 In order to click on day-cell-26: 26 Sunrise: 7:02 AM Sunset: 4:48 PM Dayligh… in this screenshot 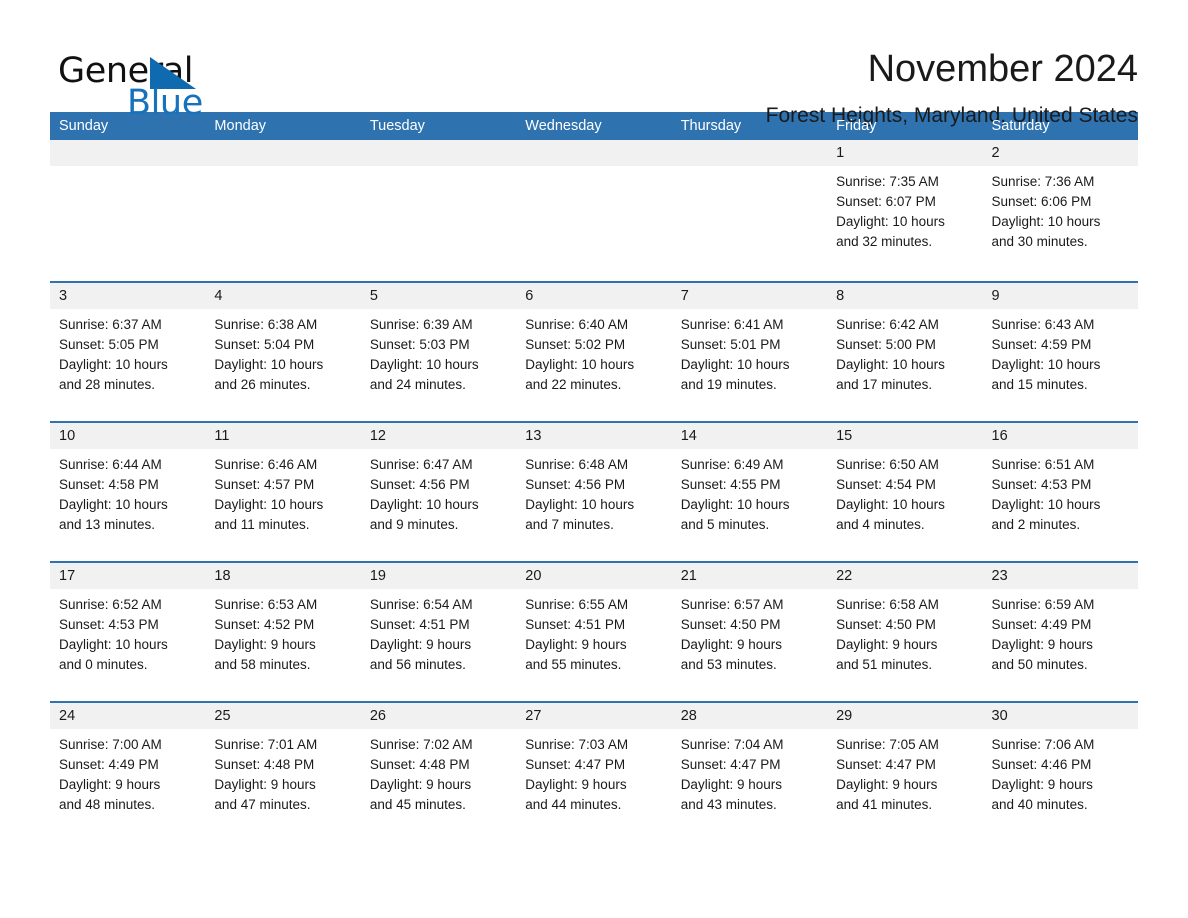, I will do `click(438, 769)`.